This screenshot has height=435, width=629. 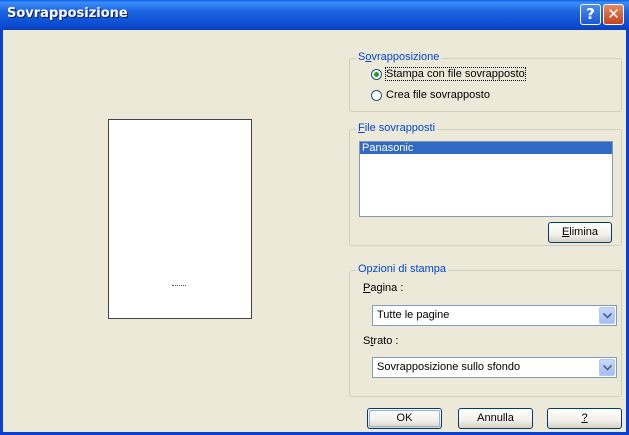 I want to click on radio-create-overlay-label: Crea file sovrapposto, so click(x=438, y=95).